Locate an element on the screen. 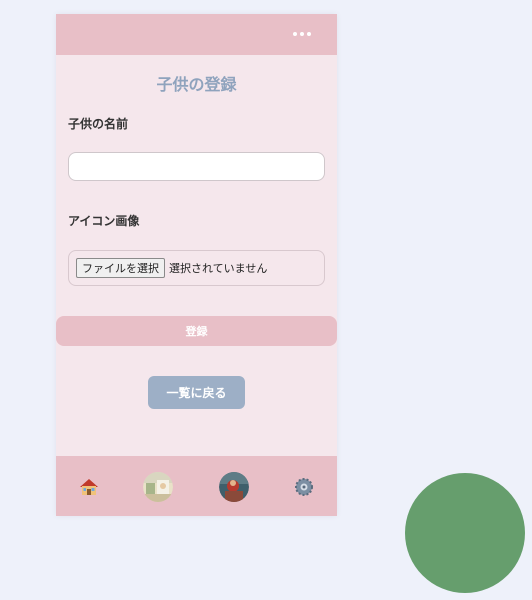  register-button: 登録 is located at coordinates (196, 331).